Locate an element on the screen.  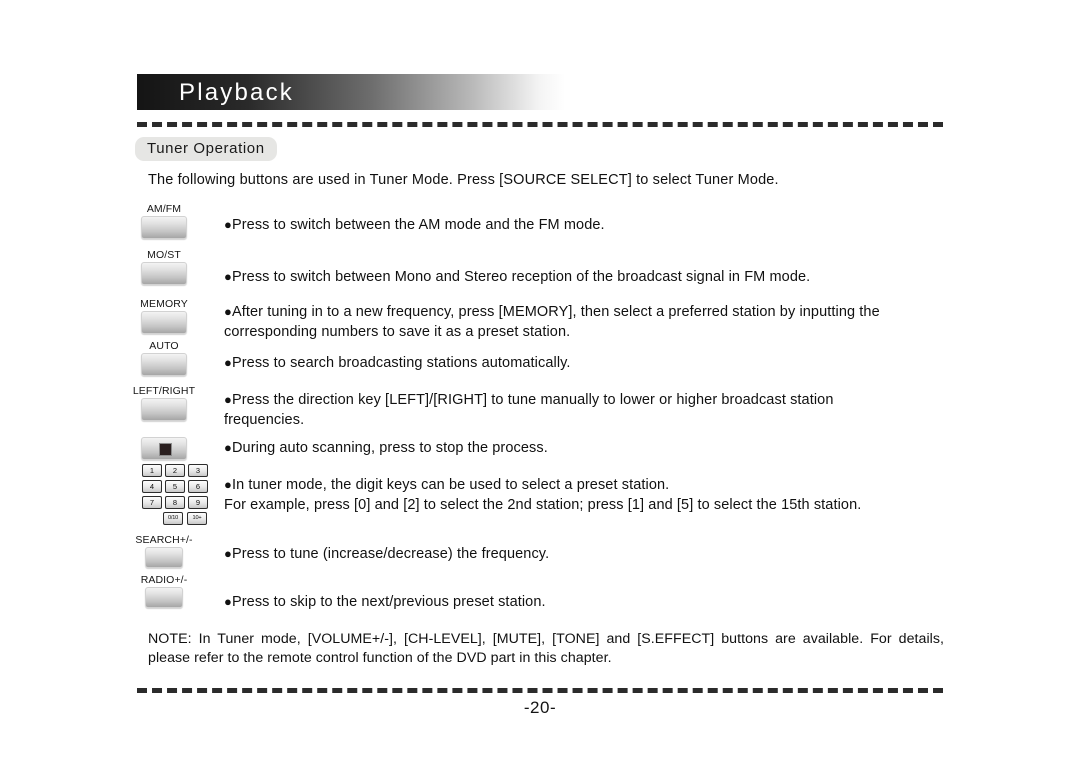
button-graphic-am-fm: AM/FM is located at coordinates (164, 221).